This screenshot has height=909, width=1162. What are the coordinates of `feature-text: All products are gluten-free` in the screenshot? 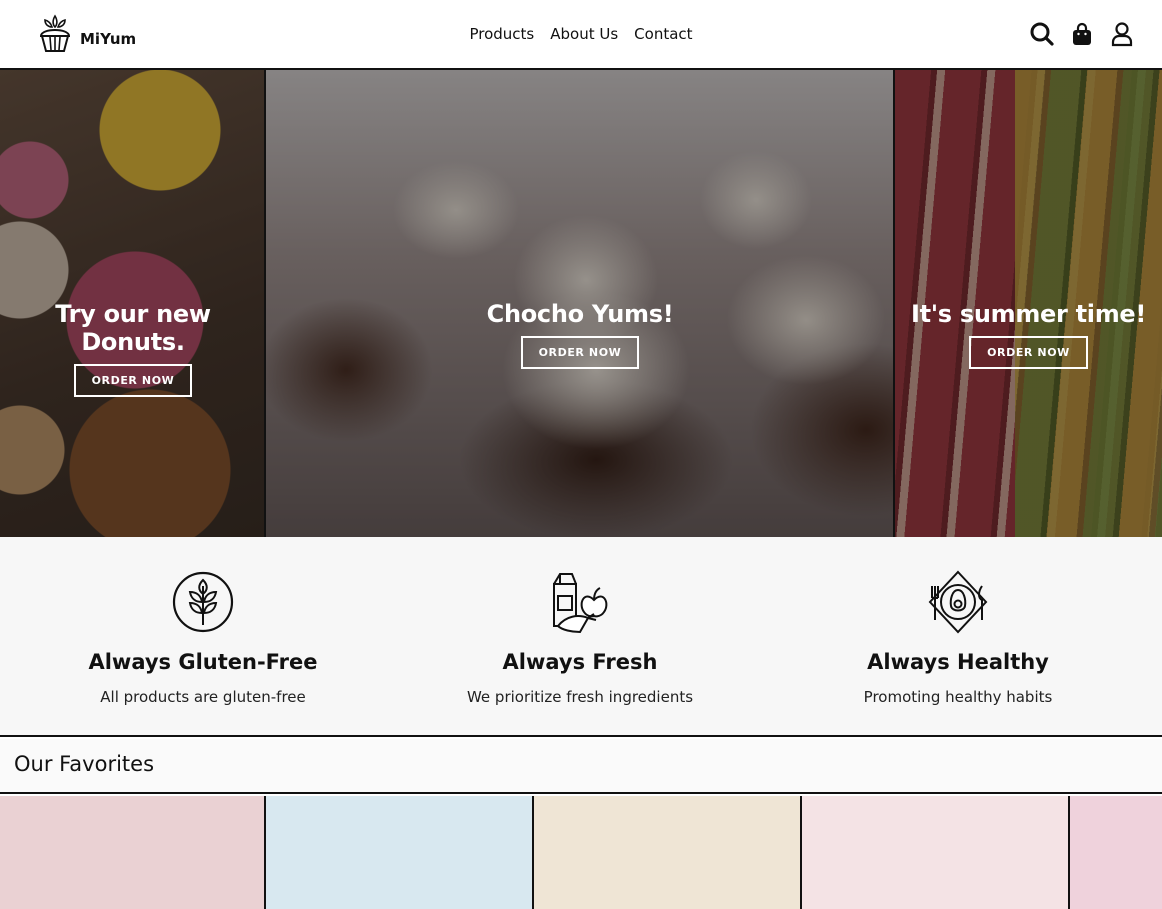 It's located at (203, 697).